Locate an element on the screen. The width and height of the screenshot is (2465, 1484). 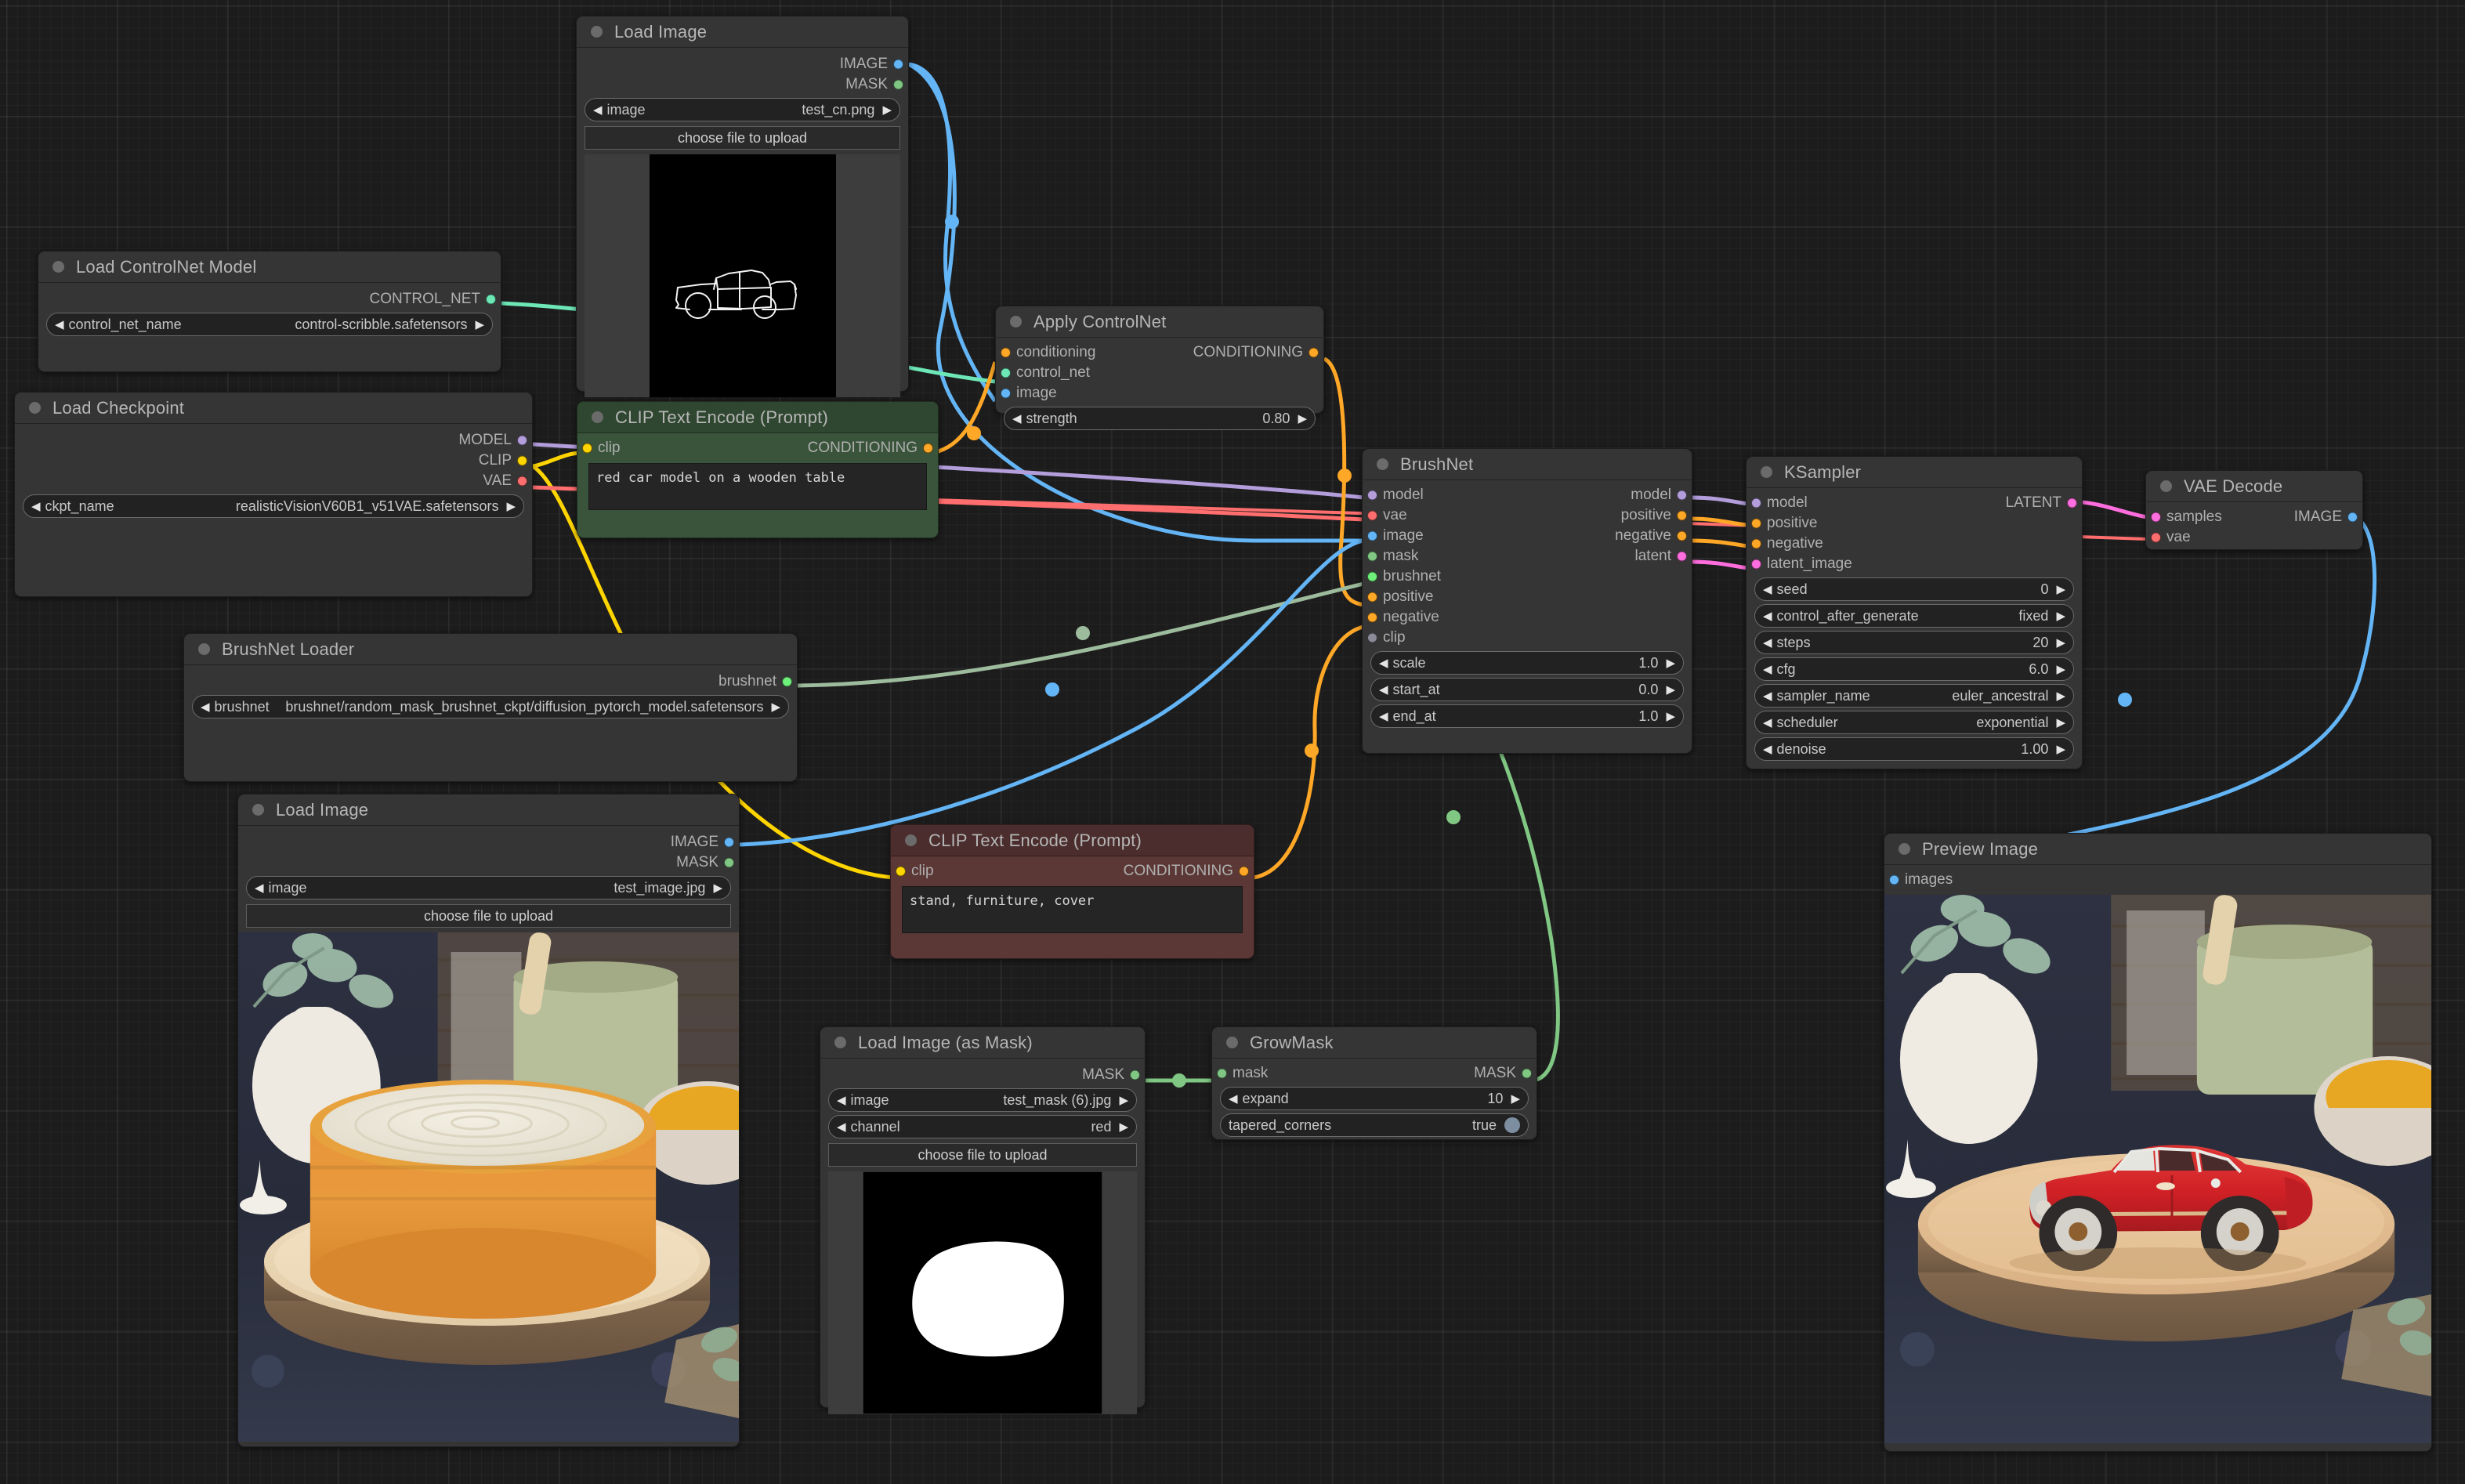
node-title-bar: Load Image is located at coordinates (742, 32).